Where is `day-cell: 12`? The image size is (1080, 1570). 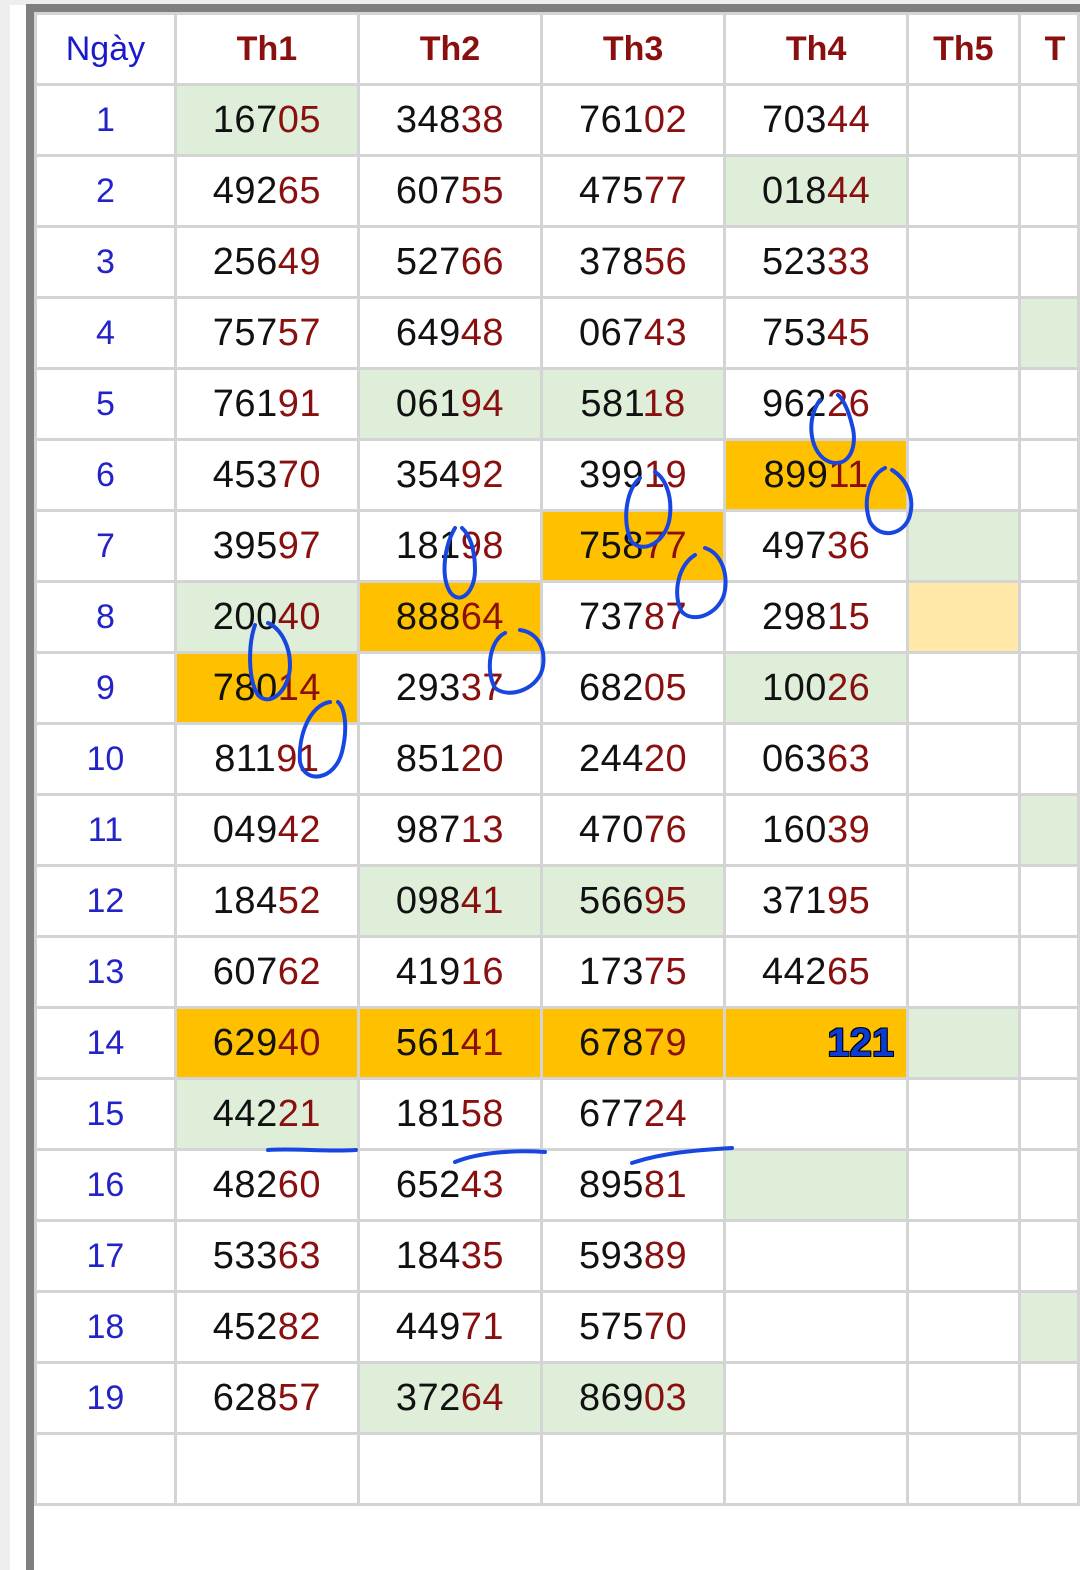 day-cell: 12 is located at coordinates (105, 901).